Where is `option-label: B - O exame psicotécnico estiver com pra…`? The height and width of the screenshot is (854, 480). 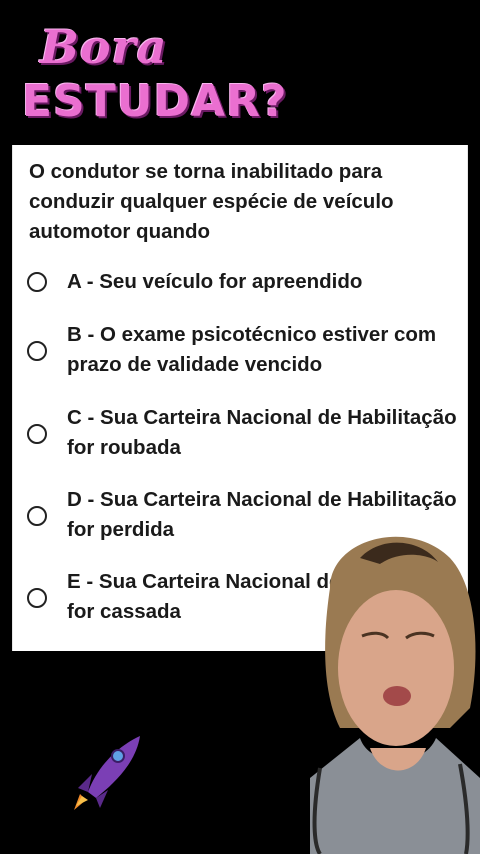 option-label: B - O exame psicotécnico estiver com pra… is located at coordinates (252, 349).